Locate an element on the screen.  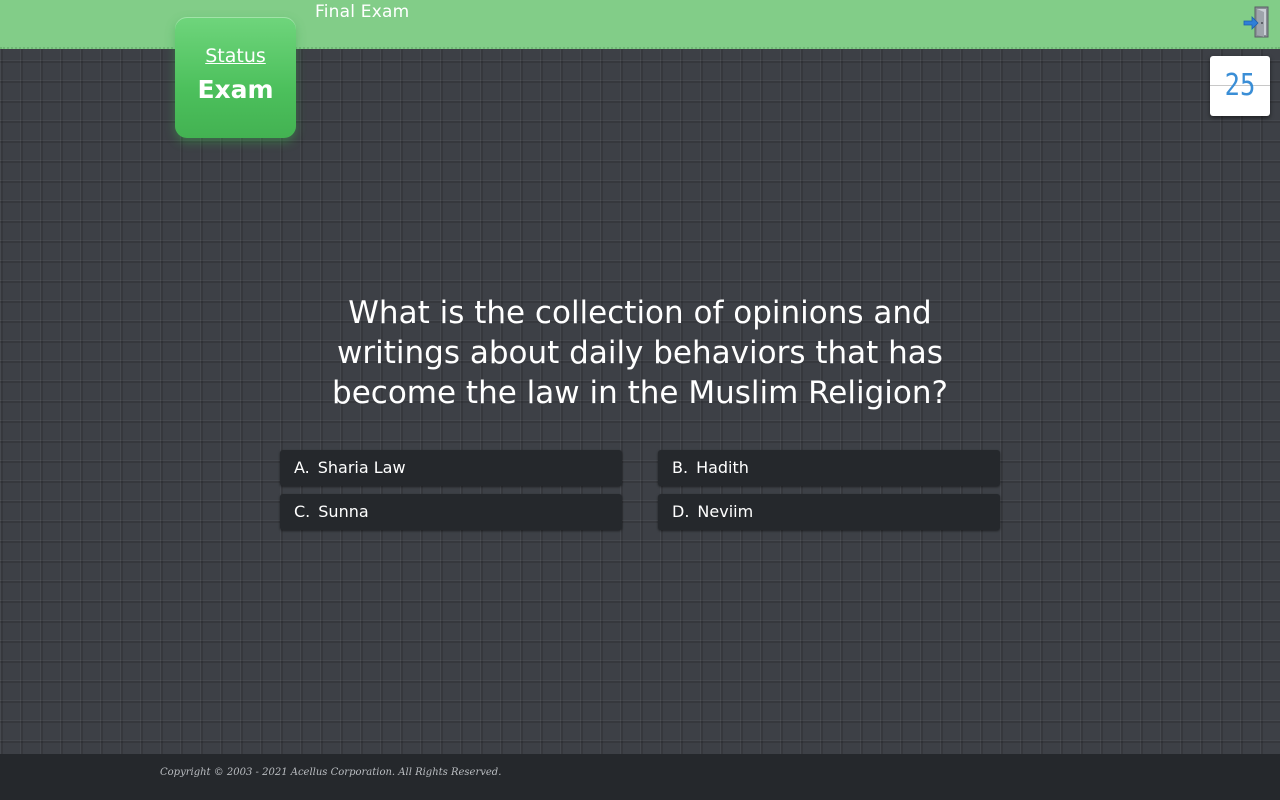
question-counter: 25 is located at coordinates (1240, 86).